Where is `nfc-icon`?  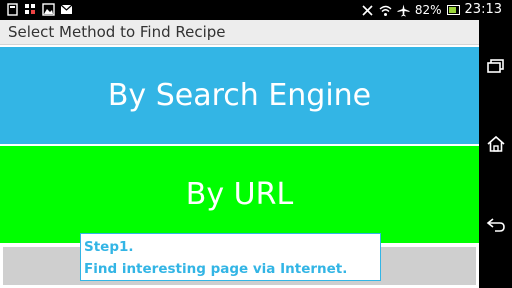
nfc-icon is located at coordinates (367, 10).